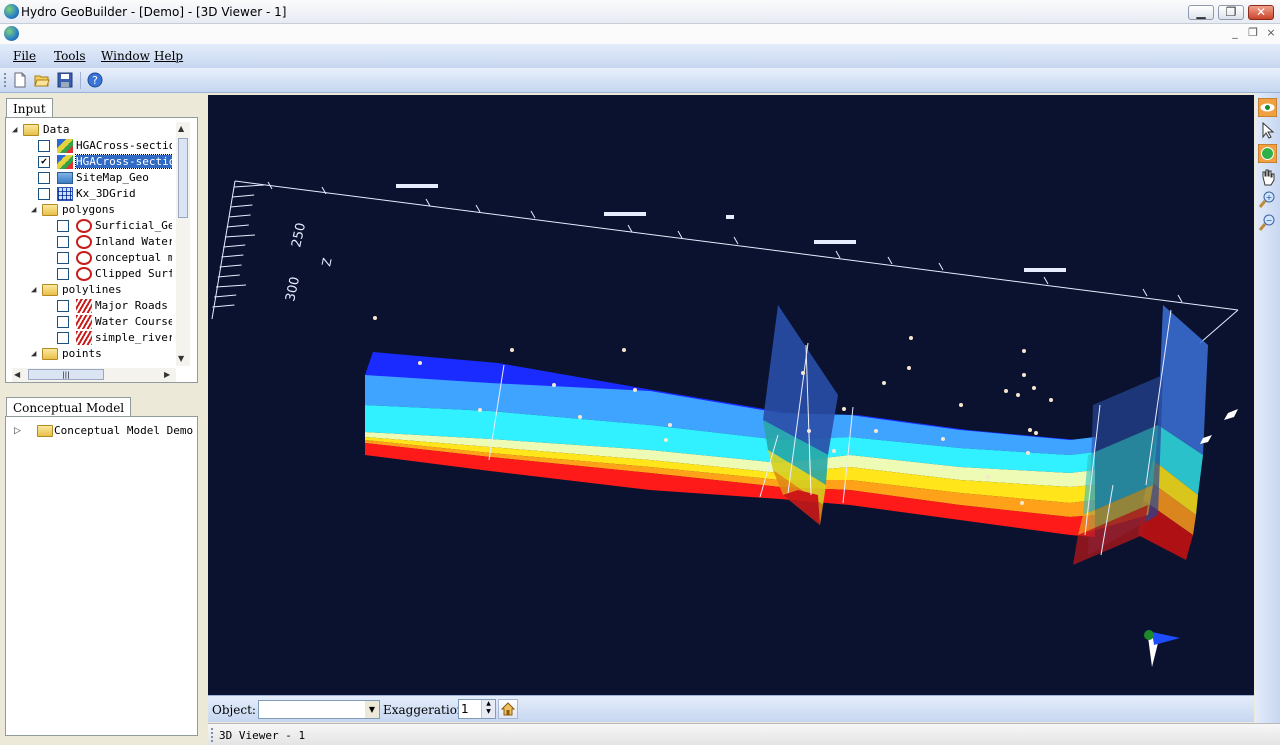 The image size is (1280, 745). I want to click on tree-item-label: Surficial_Geol, so click(133, 225).